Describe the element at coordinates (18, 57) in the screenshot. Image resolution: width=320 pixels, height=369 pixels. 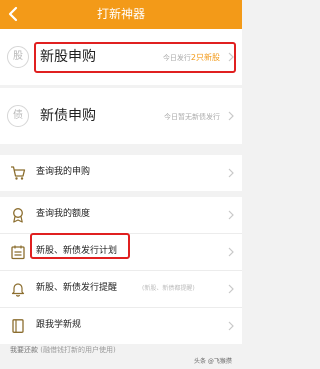
I see `stock-icon: 股` at that location.